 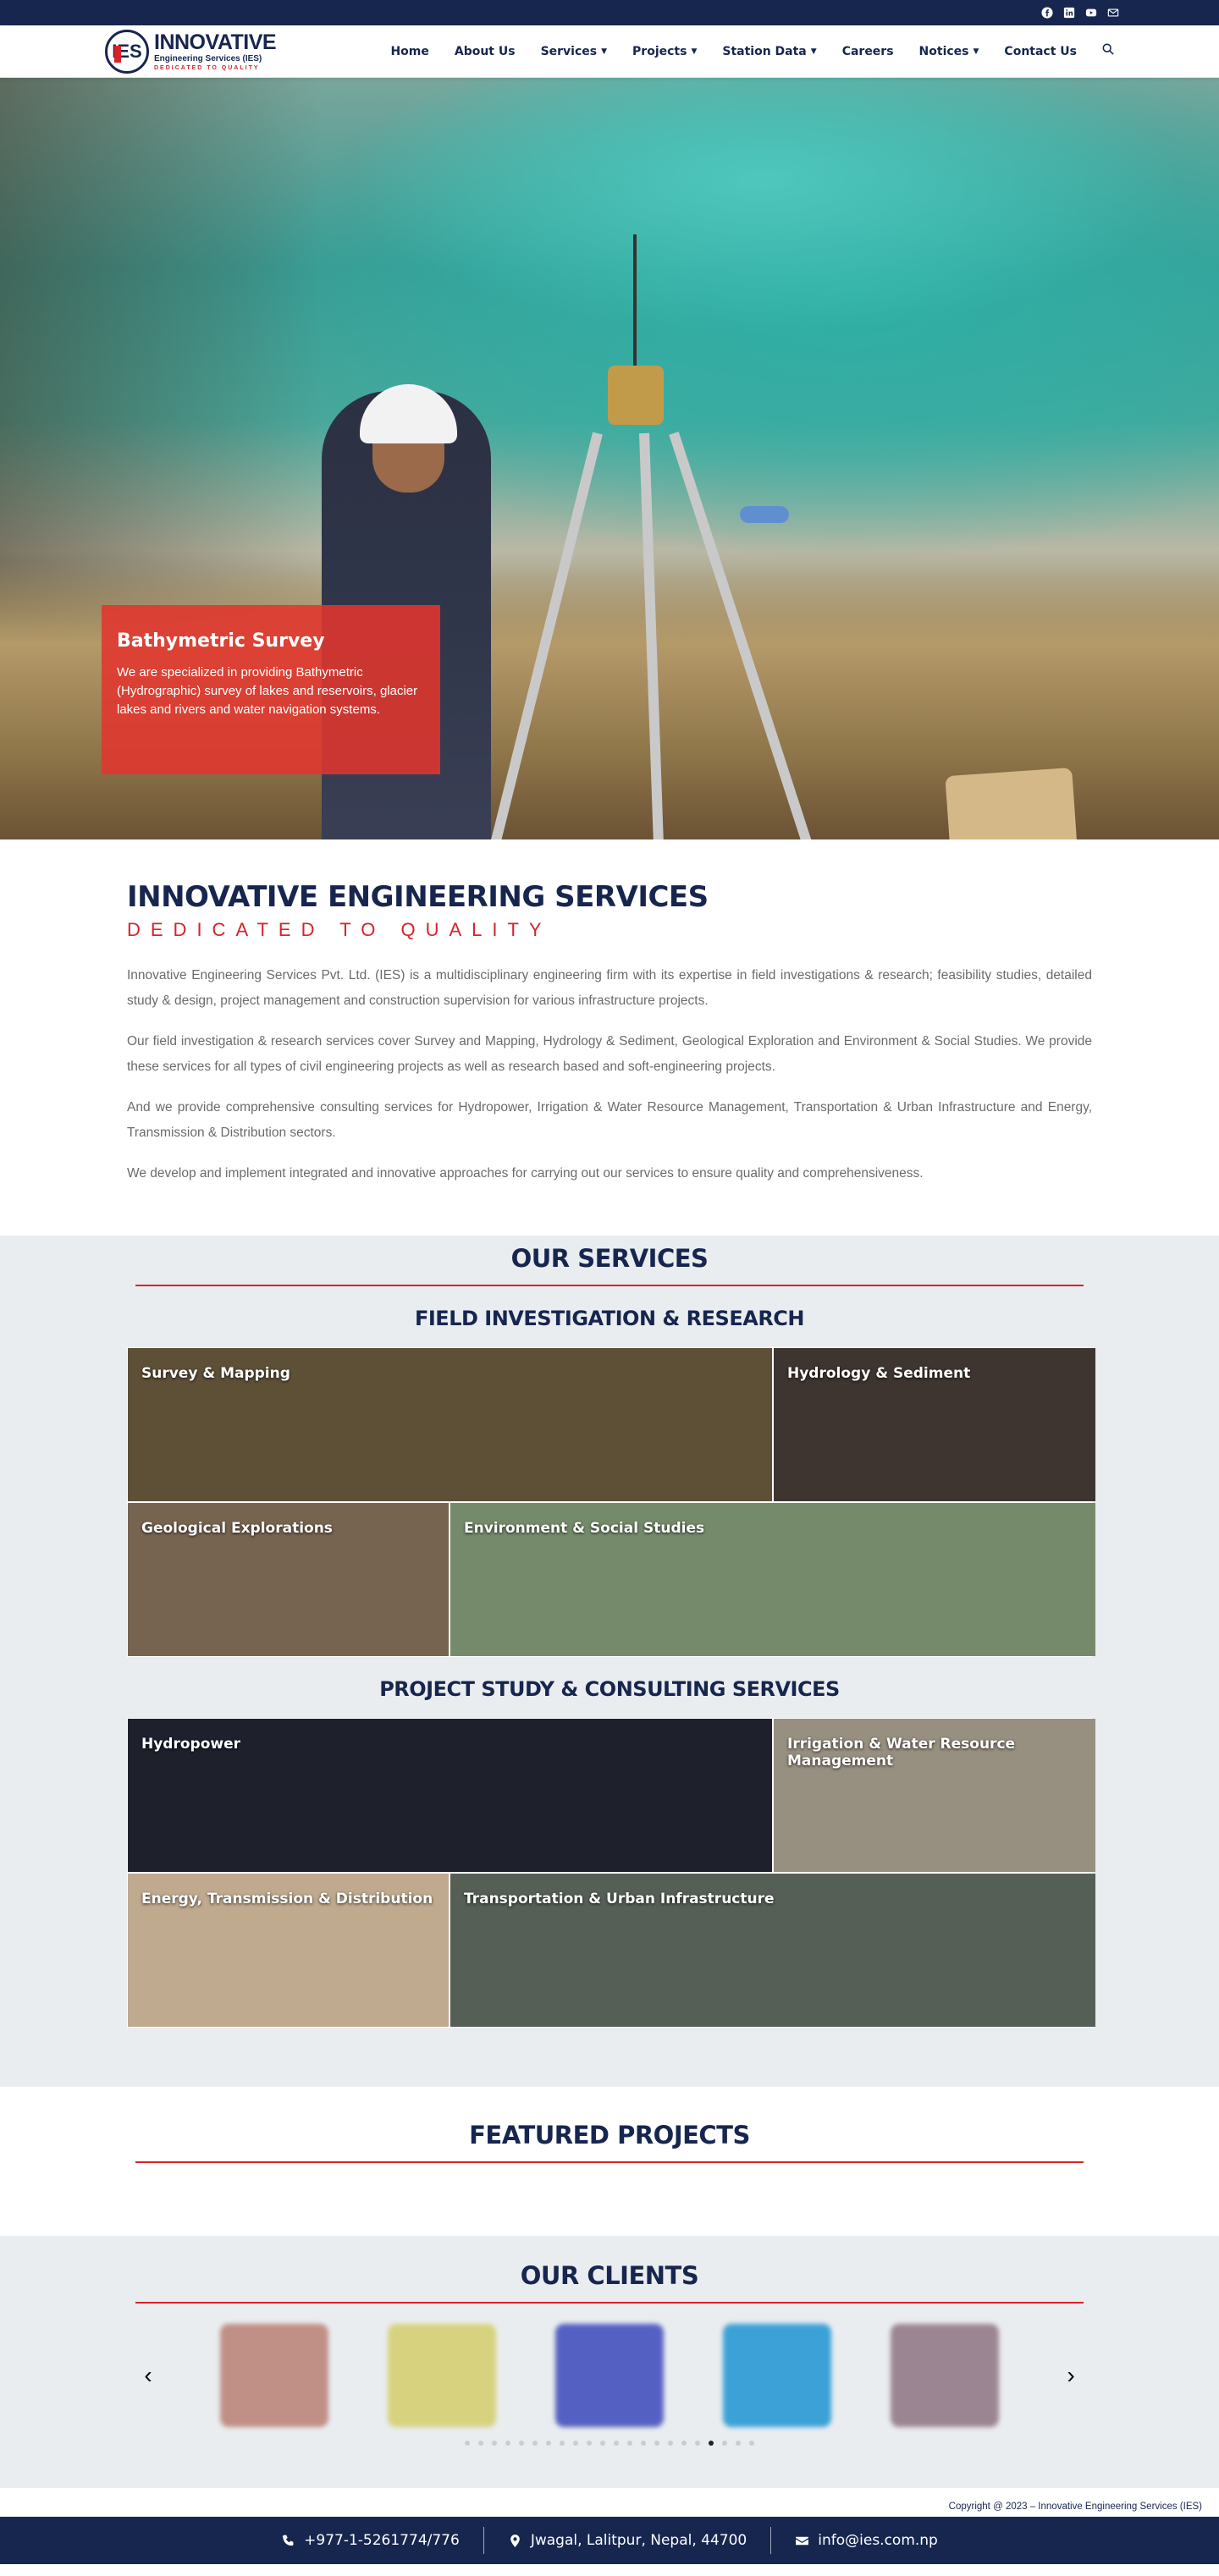 I want to click on mail-icon, so click(x=1113, y=13).